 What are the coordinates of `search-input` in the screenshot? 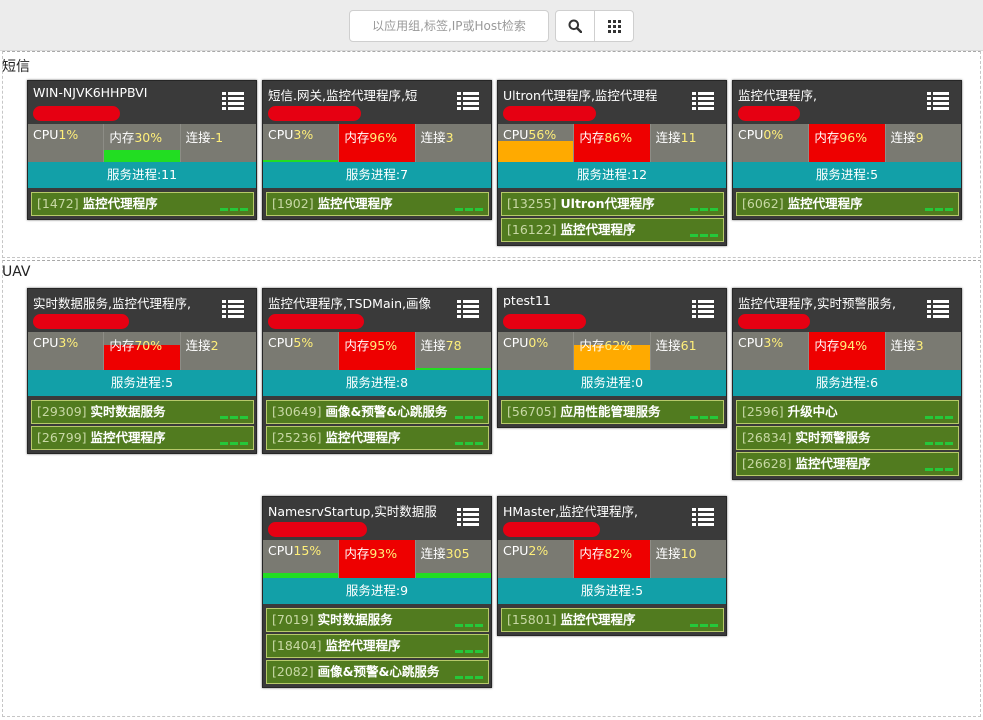 It's located at (449, 26).